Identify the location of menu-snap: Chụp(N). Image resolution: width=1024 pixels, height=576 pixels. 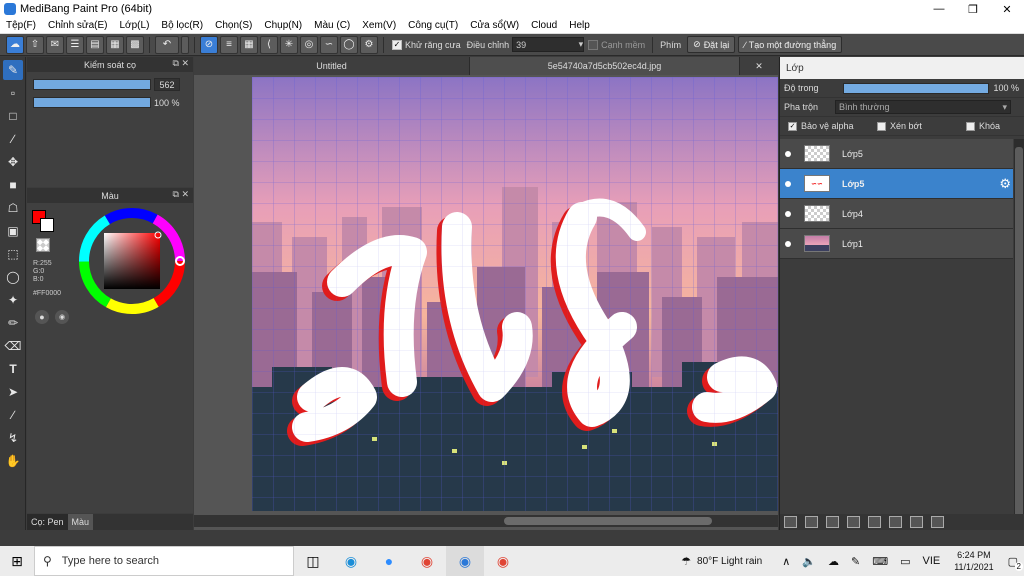
(283, 25).